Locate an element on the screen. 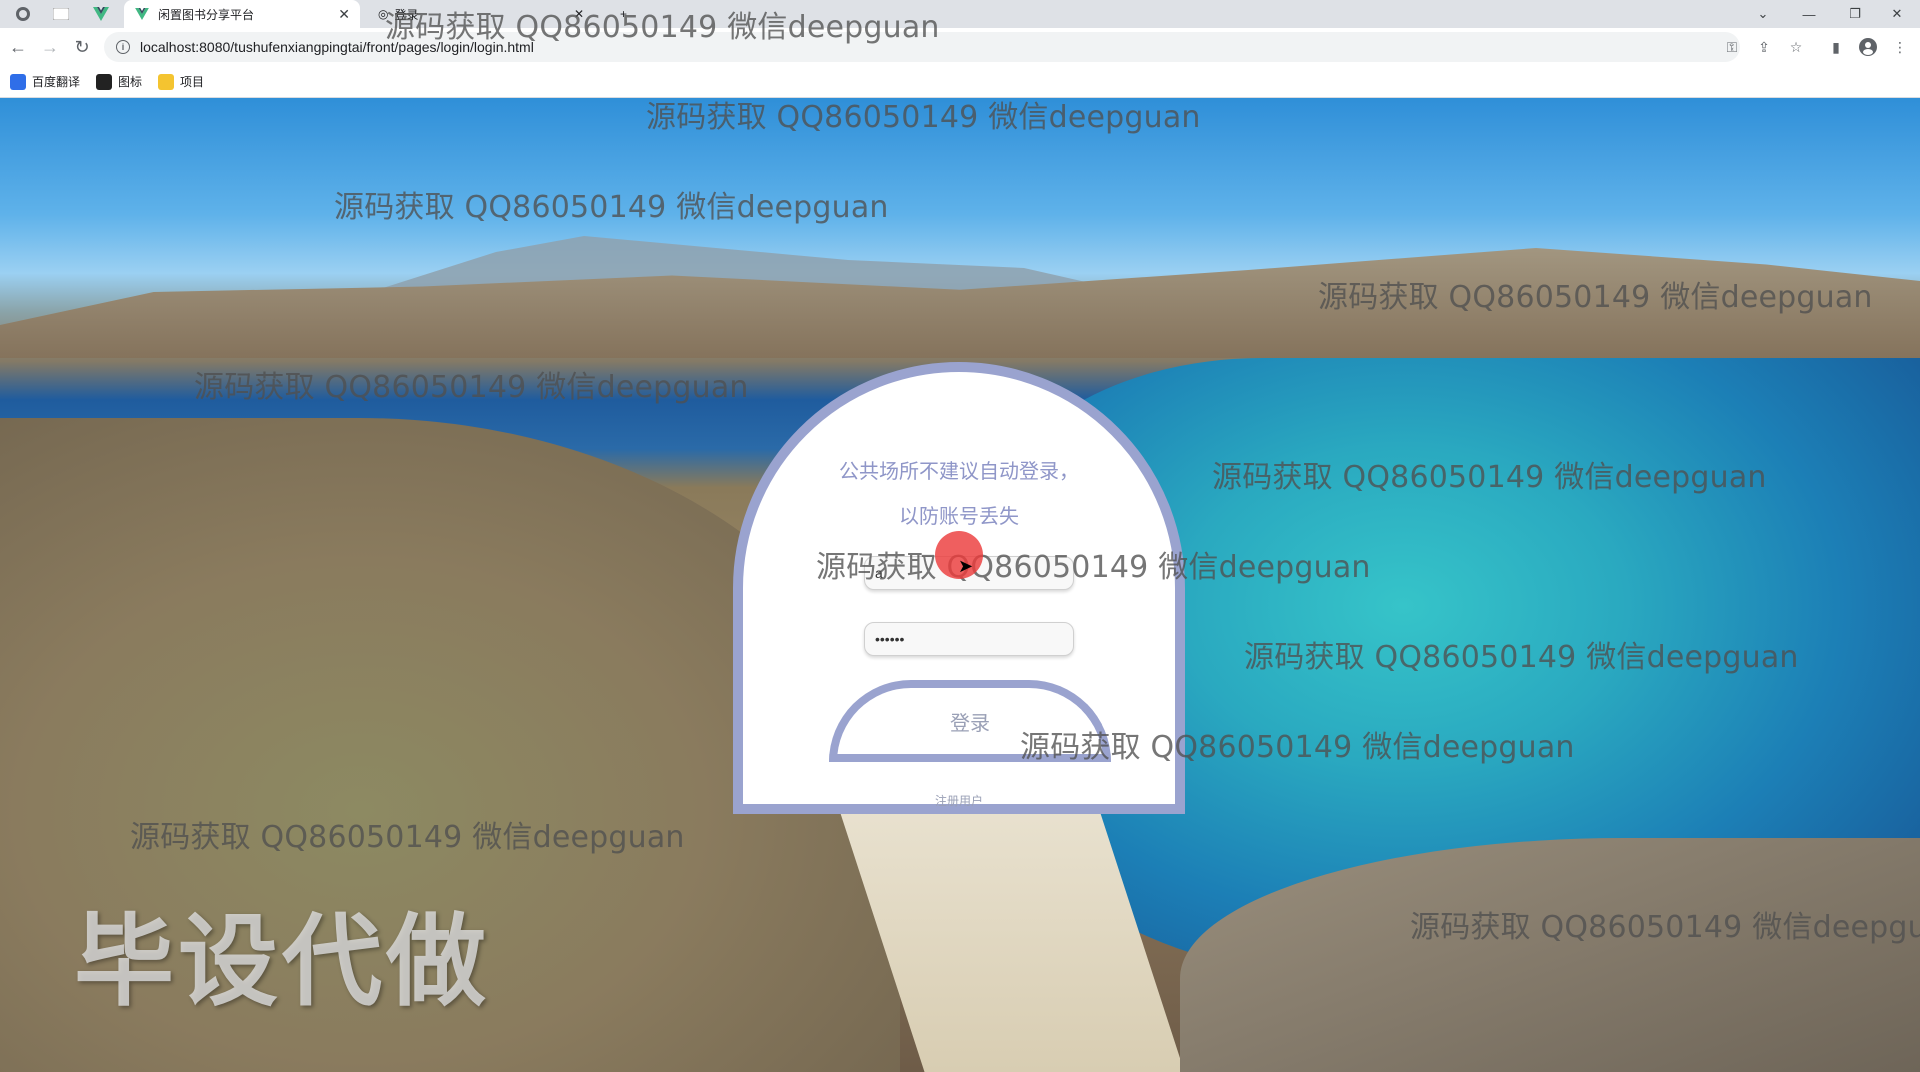 The width and height of the screenshot is (1920, 1072). reload-icon: ↻ is located at coordinates (82, 47).